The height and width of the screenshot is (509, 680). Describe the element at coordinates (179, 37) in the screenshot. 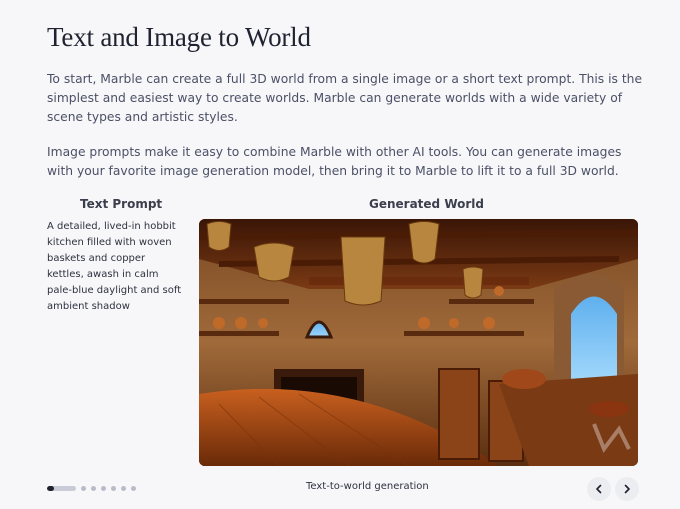

I see `section-title: Text and Image to World` at that location.